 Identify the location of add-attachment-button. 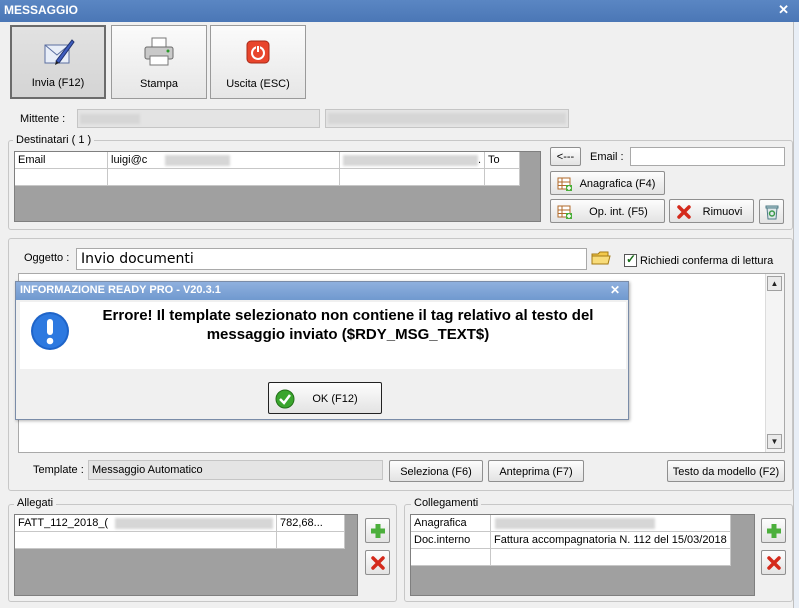
(377, 530).